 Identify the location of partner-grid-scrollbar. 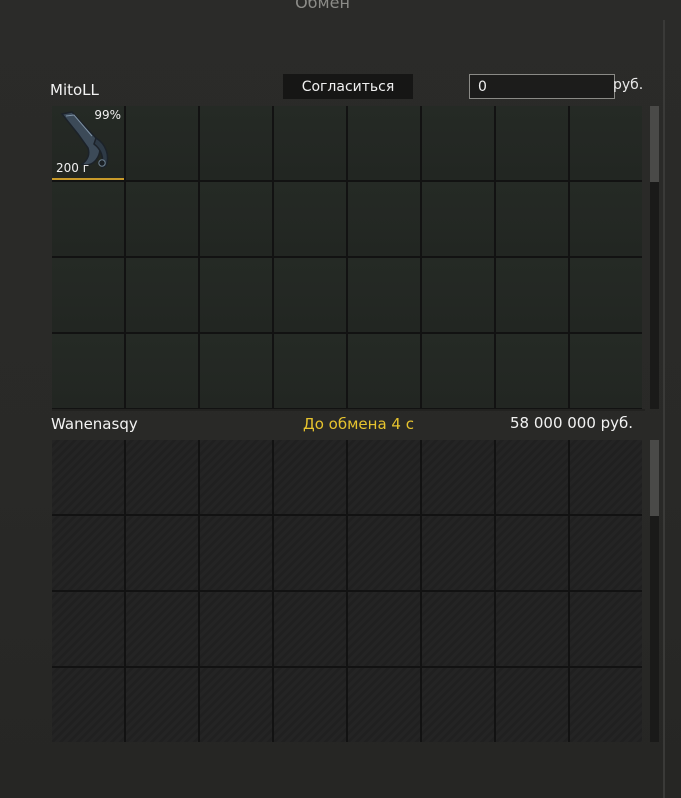
(654, 591).